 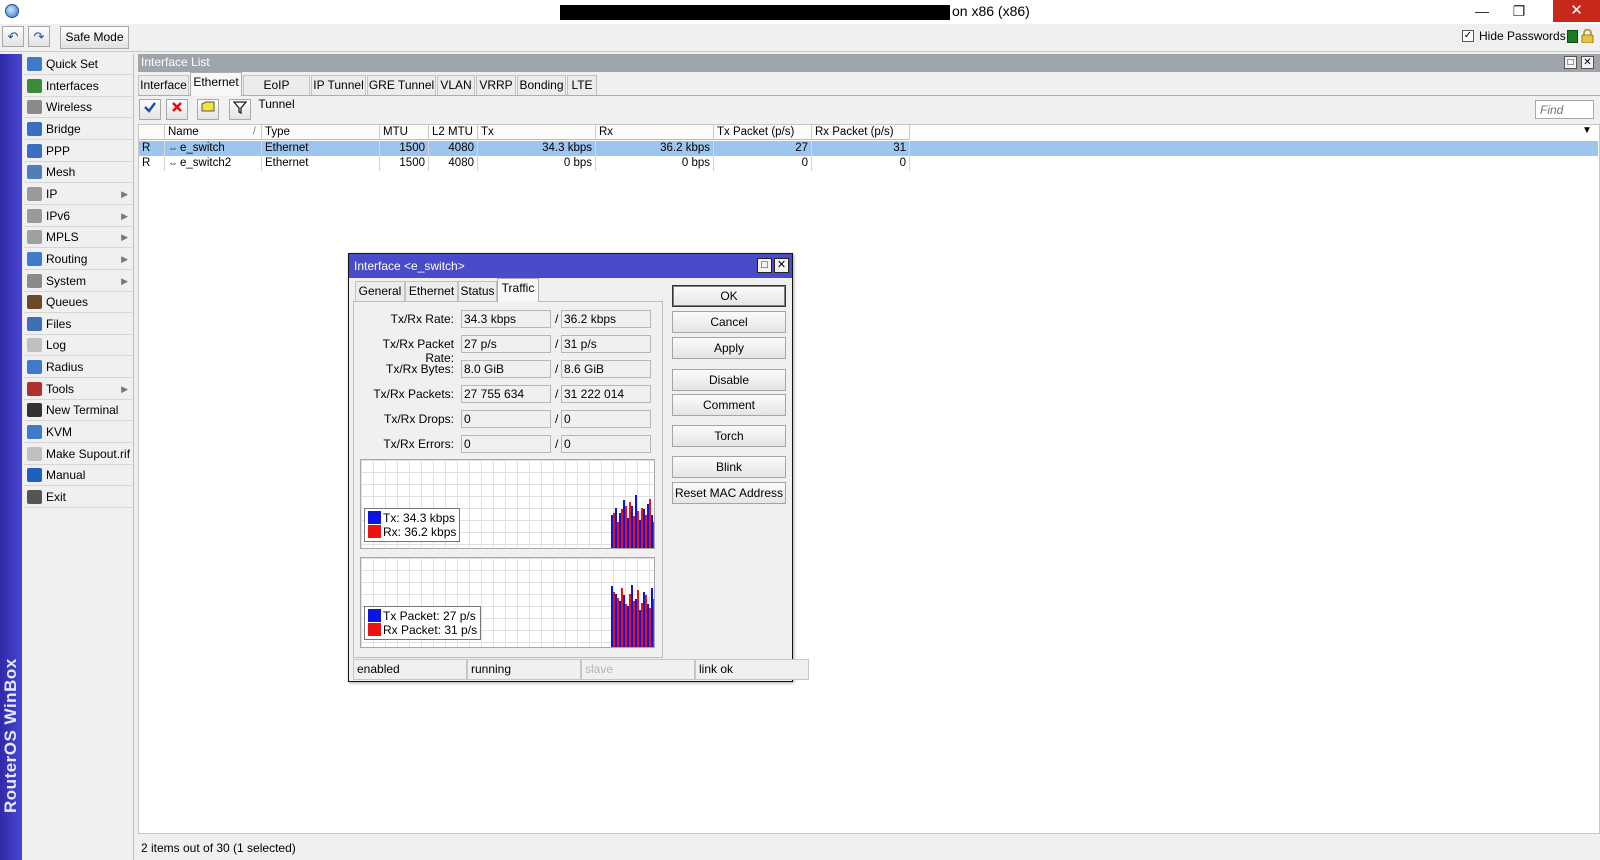 I want to click on filter-button, so click(x=240, y=109).